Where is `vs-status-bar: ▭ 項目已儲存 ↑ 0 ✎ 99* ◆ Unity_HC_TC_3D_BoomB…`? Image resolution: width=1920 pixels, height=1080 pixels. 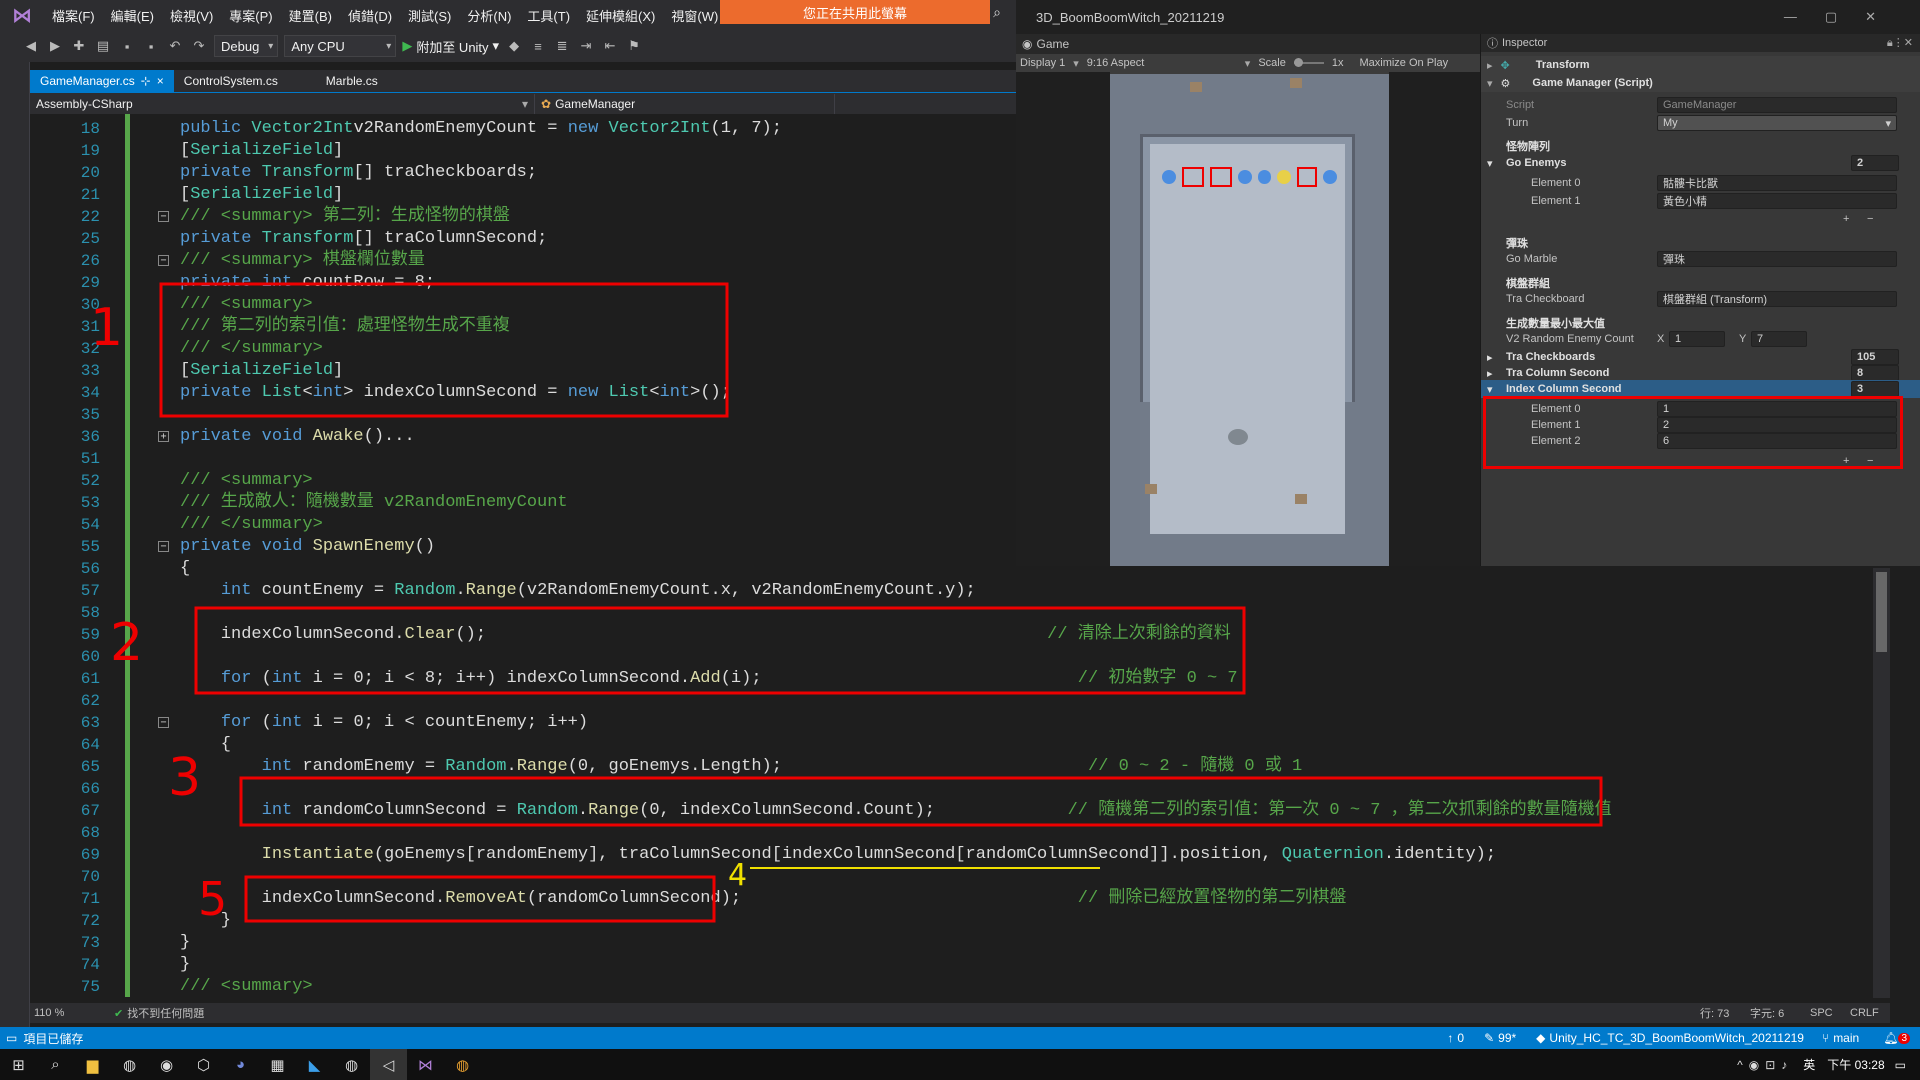
vs-status-bar: ▭ 項目已儲存 ↑ 0 ✎ 99* ◆ Unity_HC_TC_3D_BoomB… is located at coordinates (960, 1038).